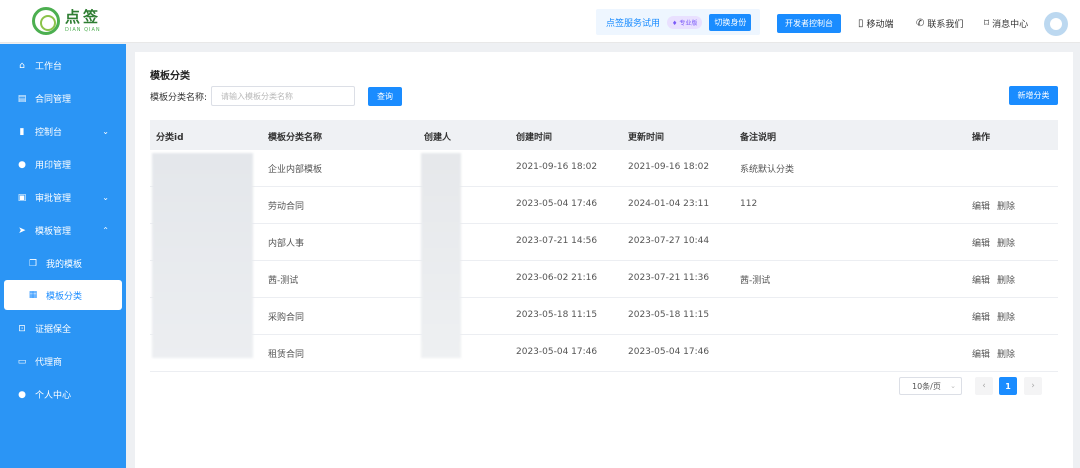 This screenshot has width=1080, height=468. Describe the element at coordinates (22, 98) in the screenshot. I see `document-icon: ▤` at that location.